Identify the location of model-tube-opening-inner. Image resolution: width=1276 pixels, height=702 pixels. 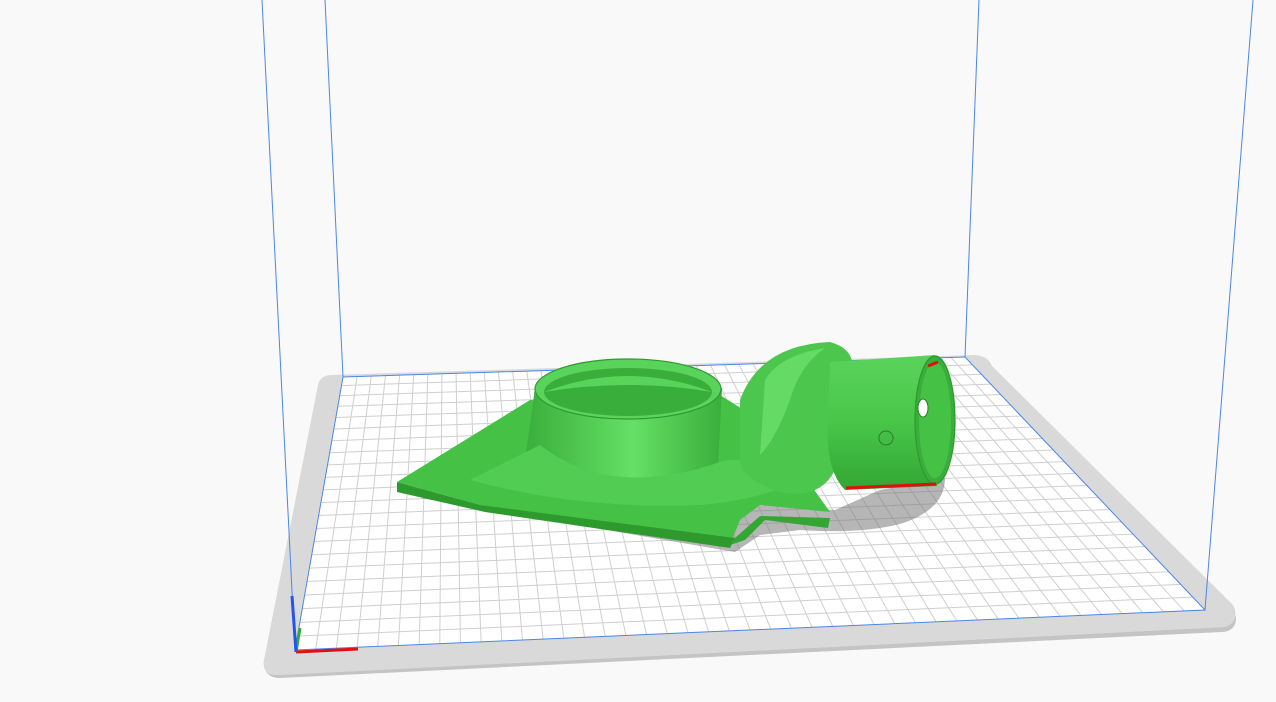
(935, 420).